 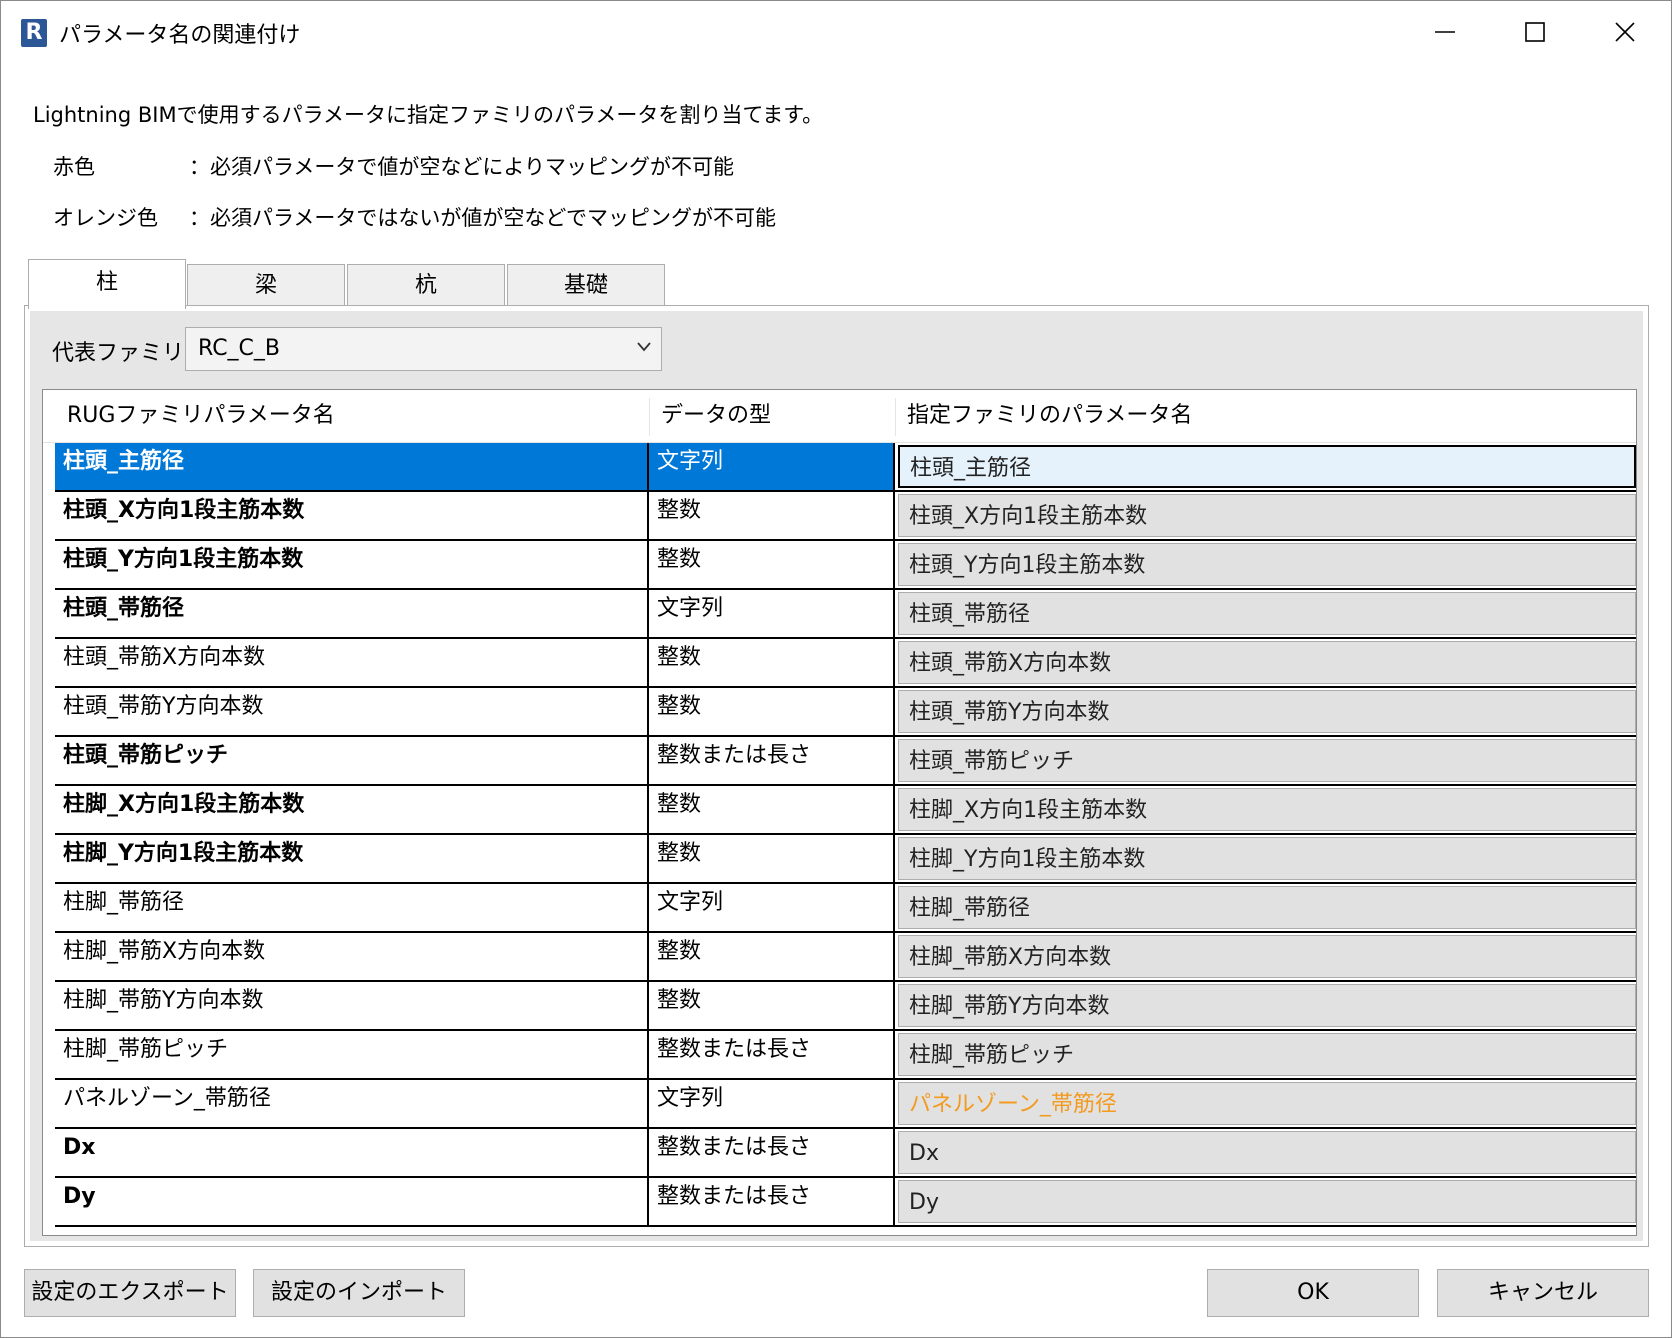 What do you see at coordinates (352, 416) in the screenshot?
I see `header-rug-param: RUGファミリパラメータ名` at bounding box center [352, 416].